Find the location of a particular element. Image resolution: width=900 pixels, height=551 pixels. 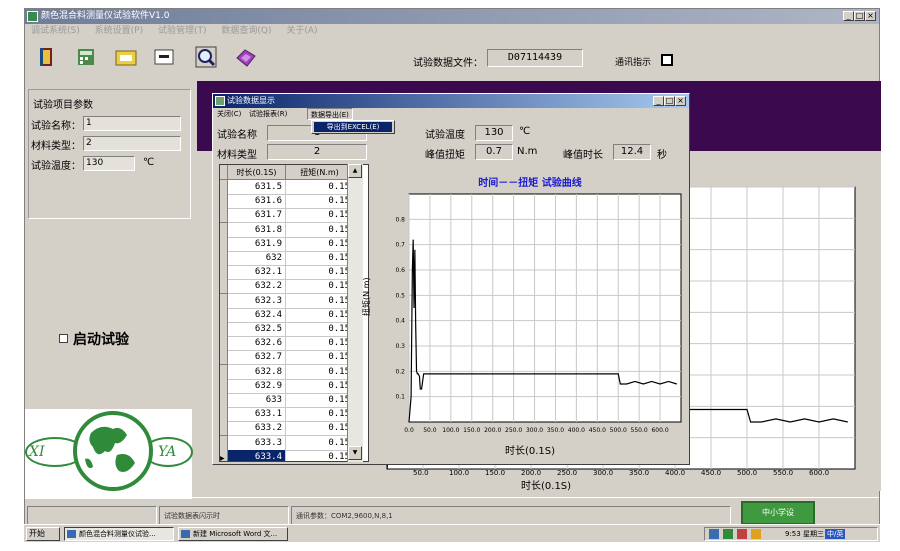

table-cell-time: 632.1 is located at coordinates (257, 273).